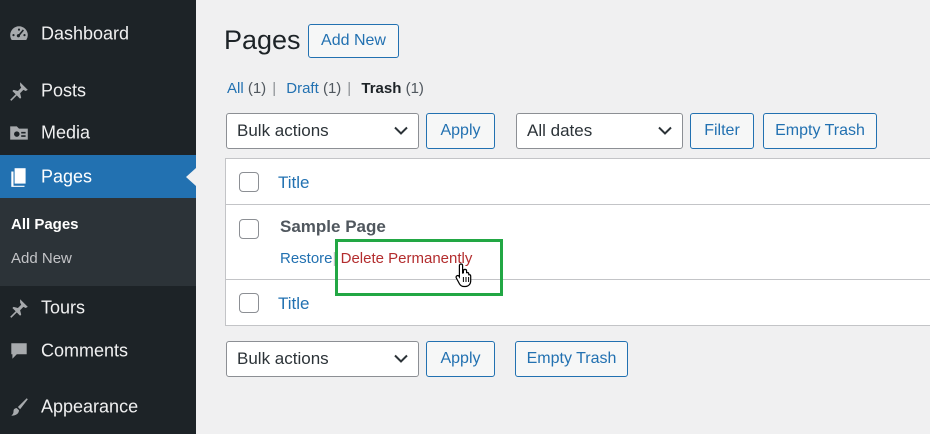 This screenshot has height=434, width=930. What do you see at coordinates (294, 304) in the screenshot?
I see `title-column-footer: Title` at bounding box center [294, 304].